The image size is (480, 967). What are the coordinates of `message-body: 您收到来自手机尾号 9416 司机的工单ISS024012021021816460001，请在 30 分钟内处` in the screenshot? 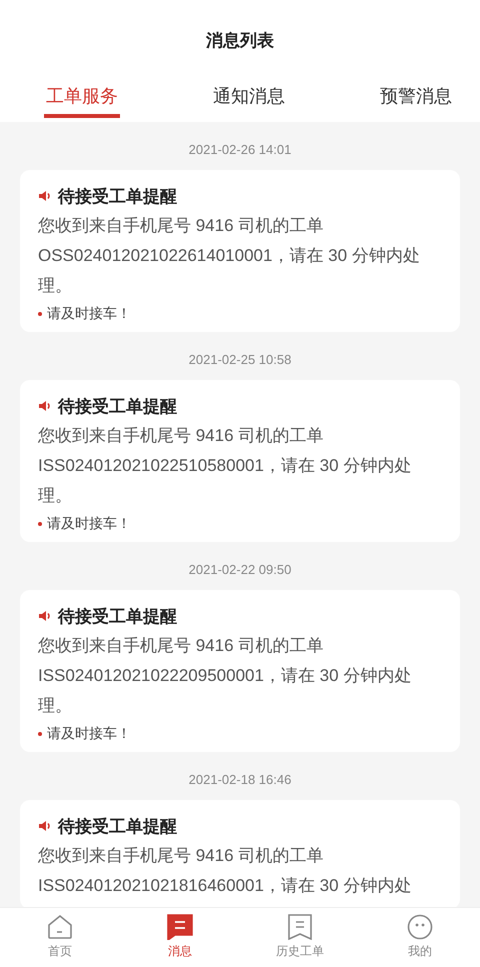 It's located at (225, 871).